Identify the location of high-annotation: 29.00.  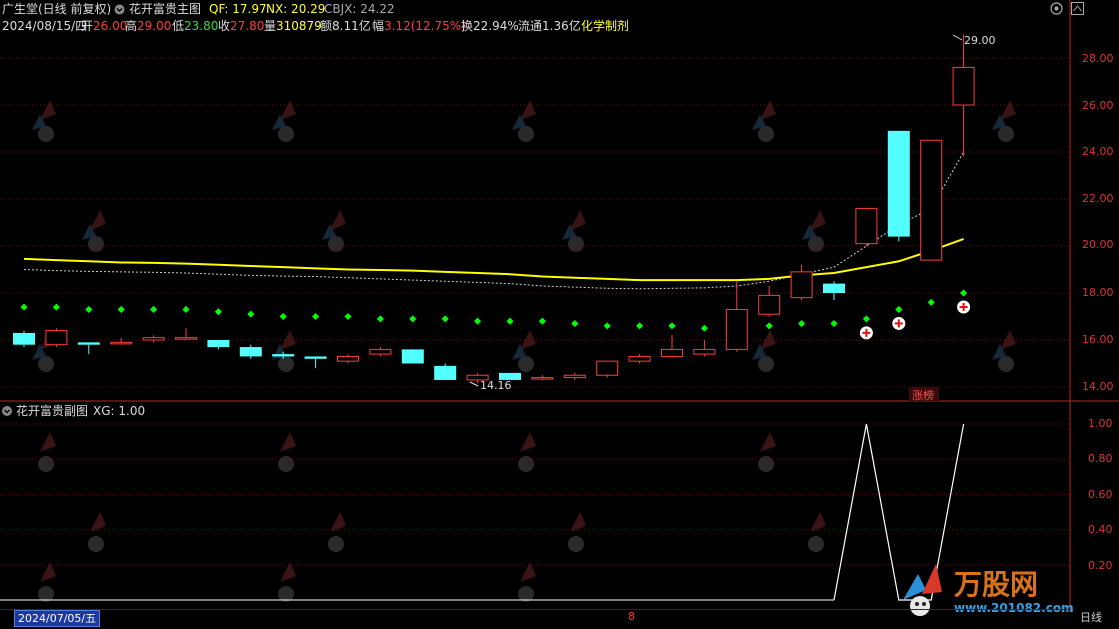
(974, 40).